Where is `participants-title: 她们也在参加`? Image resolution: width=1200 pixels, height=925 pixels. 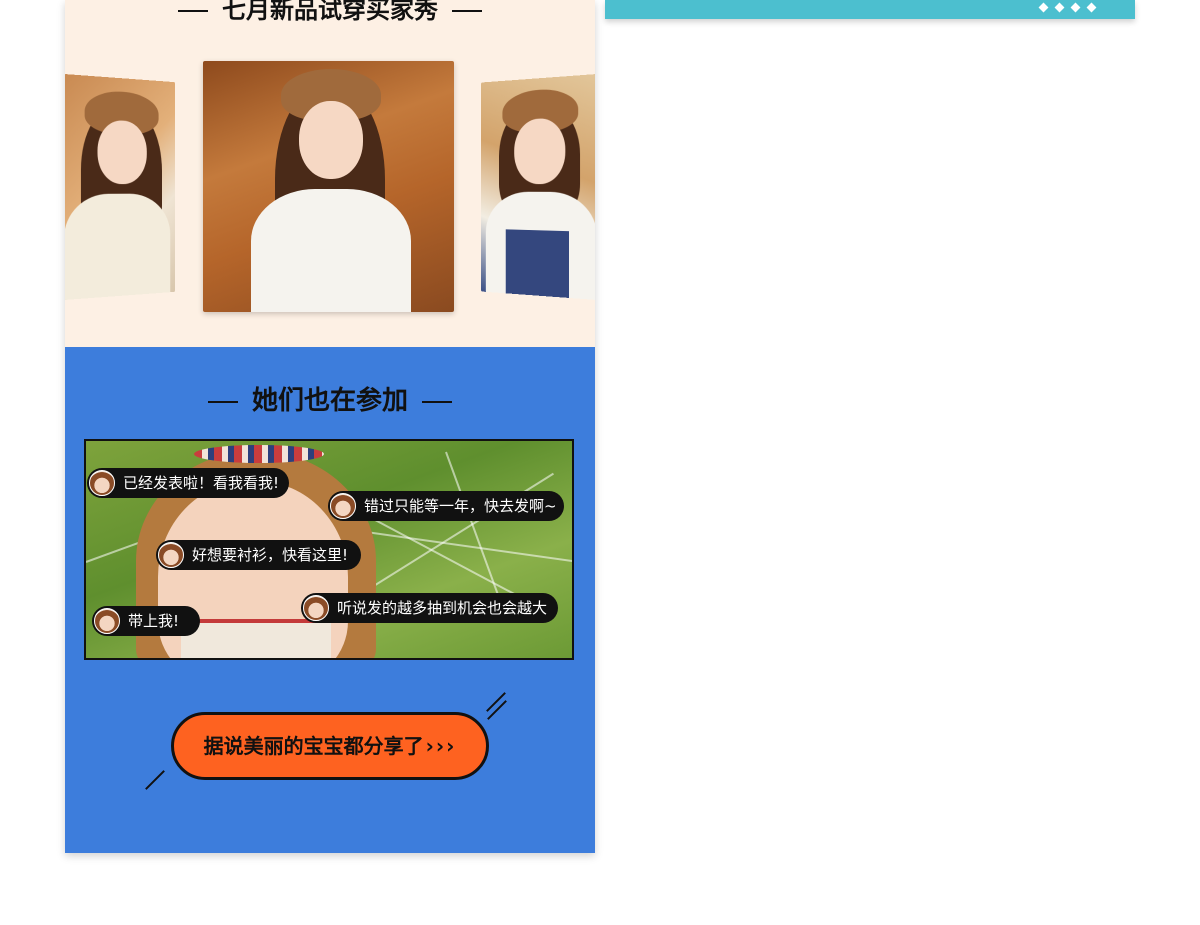
participants-title: 她们也在参加 is located at coordinates (330, 401).